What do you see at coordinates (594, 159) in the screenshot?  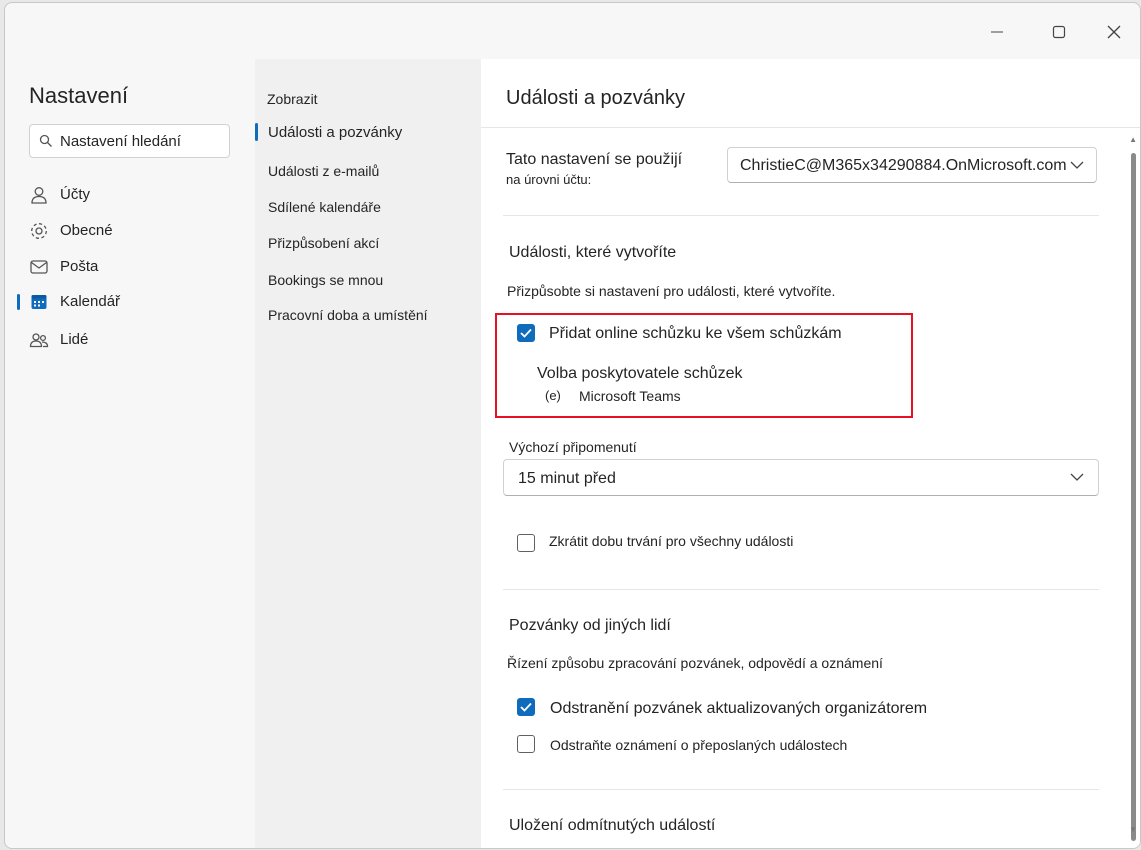 I see `apply-settings-label: Tato nastavení se použijí` at bounding box center [594, 159].